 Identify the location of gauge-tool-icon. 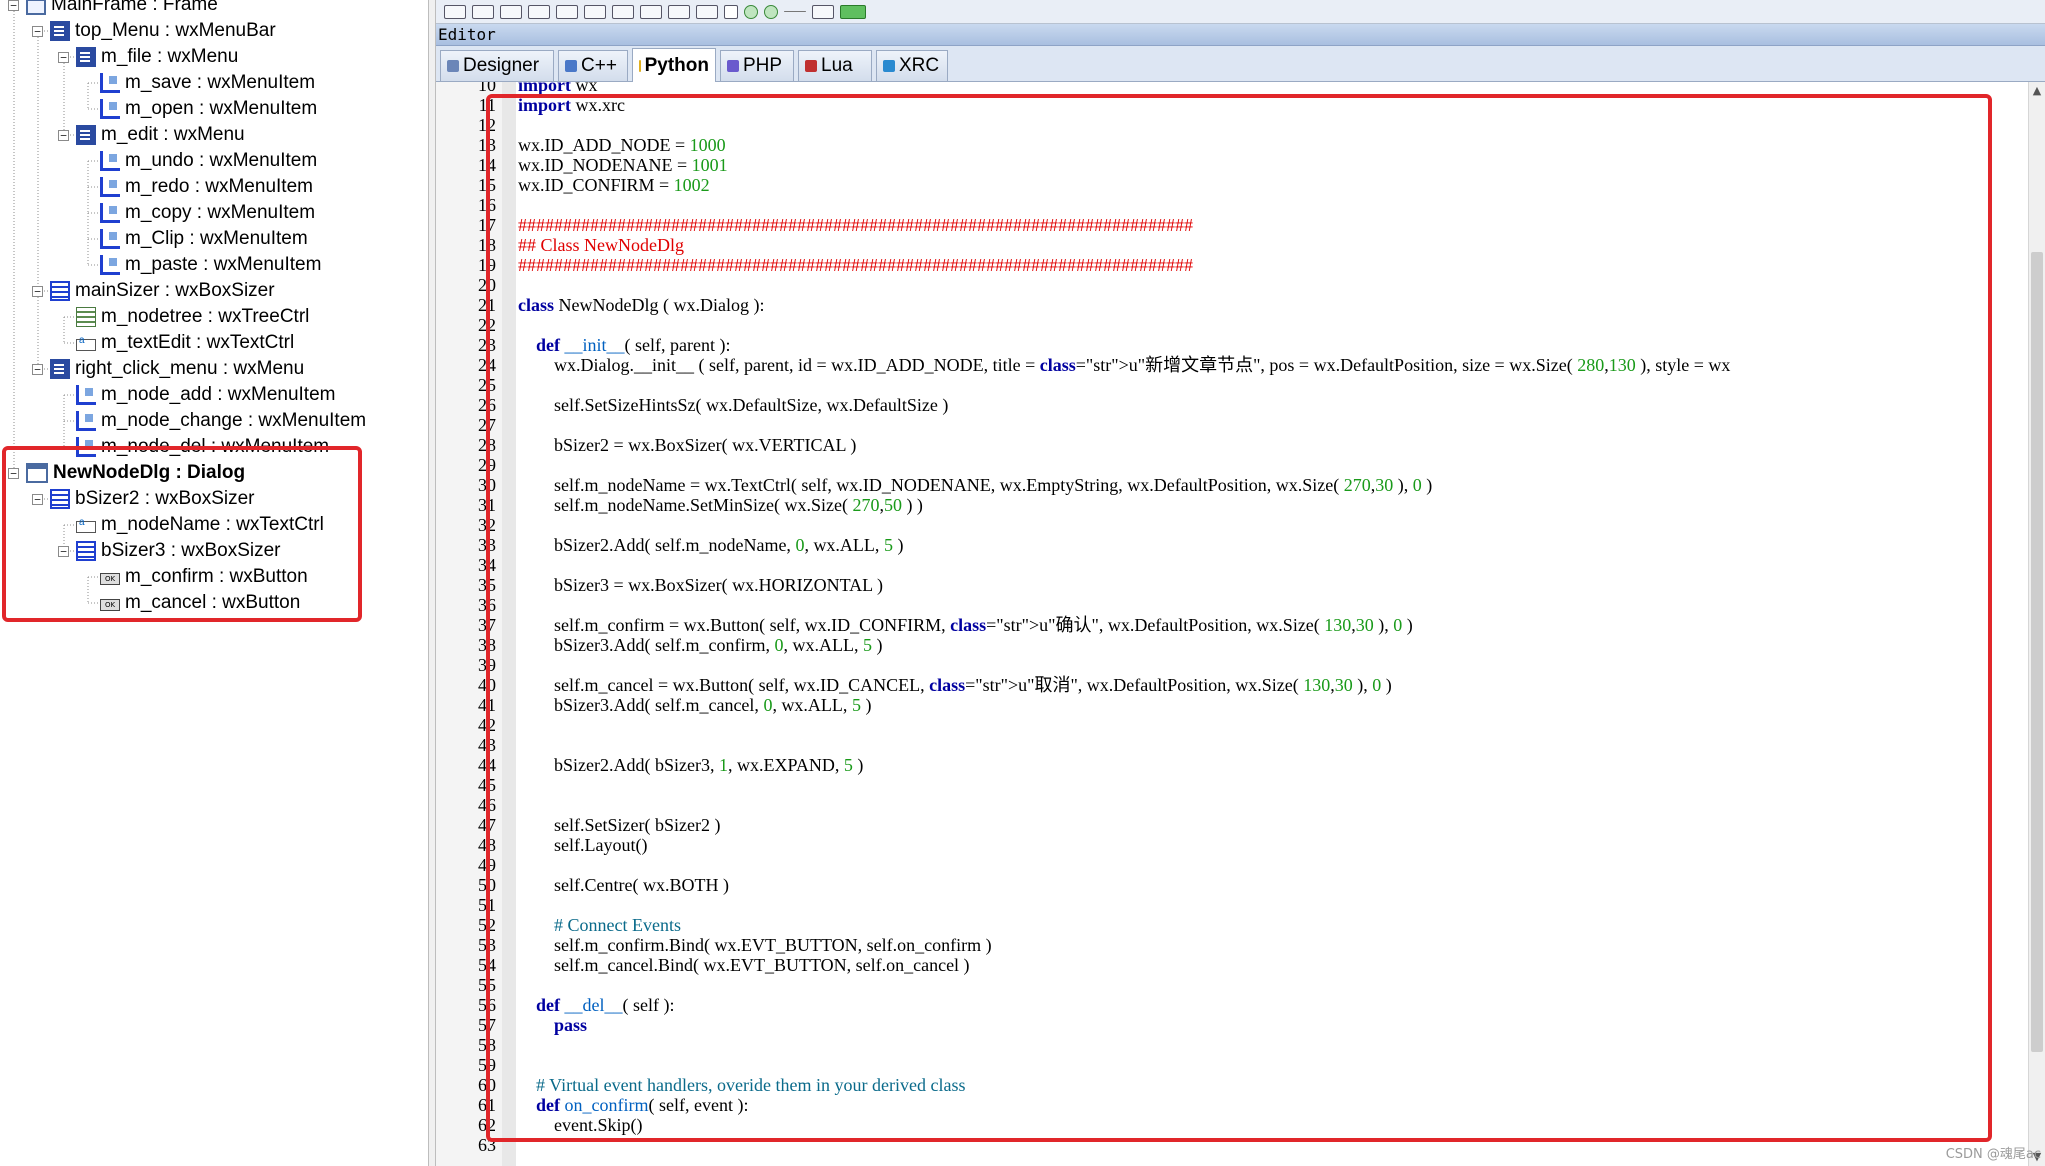
(853, 11).